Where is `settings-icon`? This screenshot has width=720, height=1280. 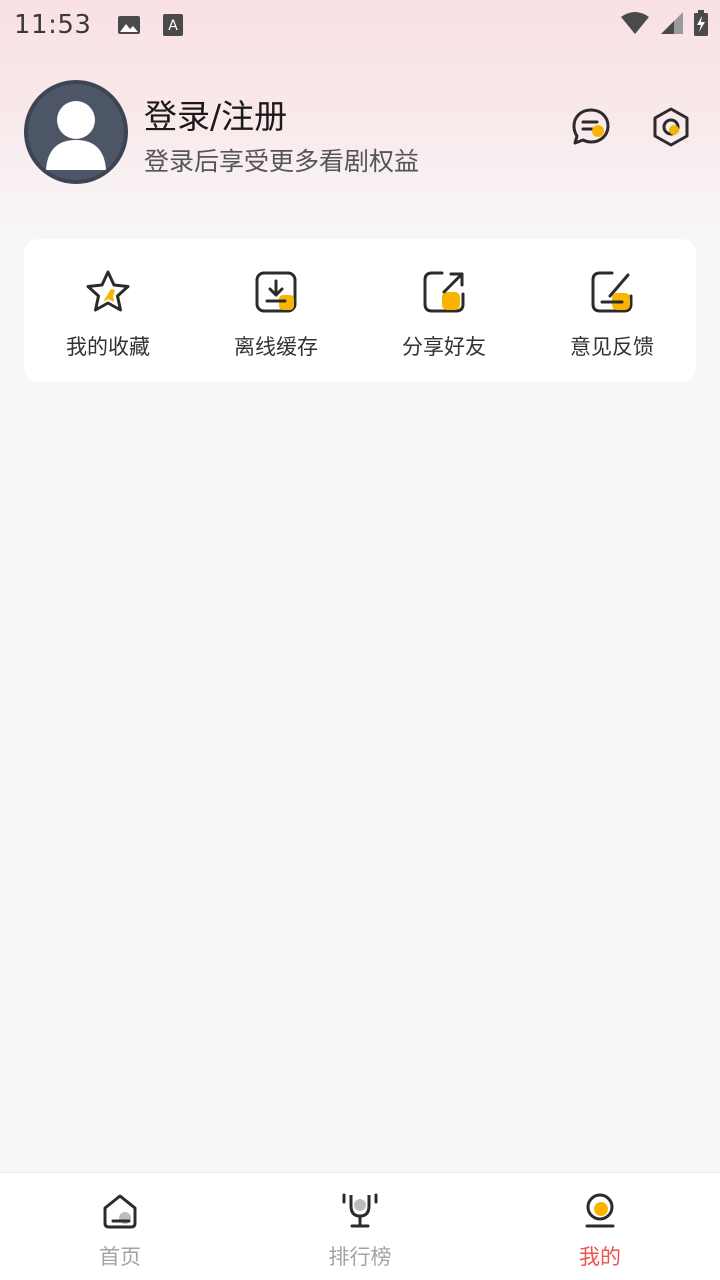
settings-icon is located at coordinates (671, 127).